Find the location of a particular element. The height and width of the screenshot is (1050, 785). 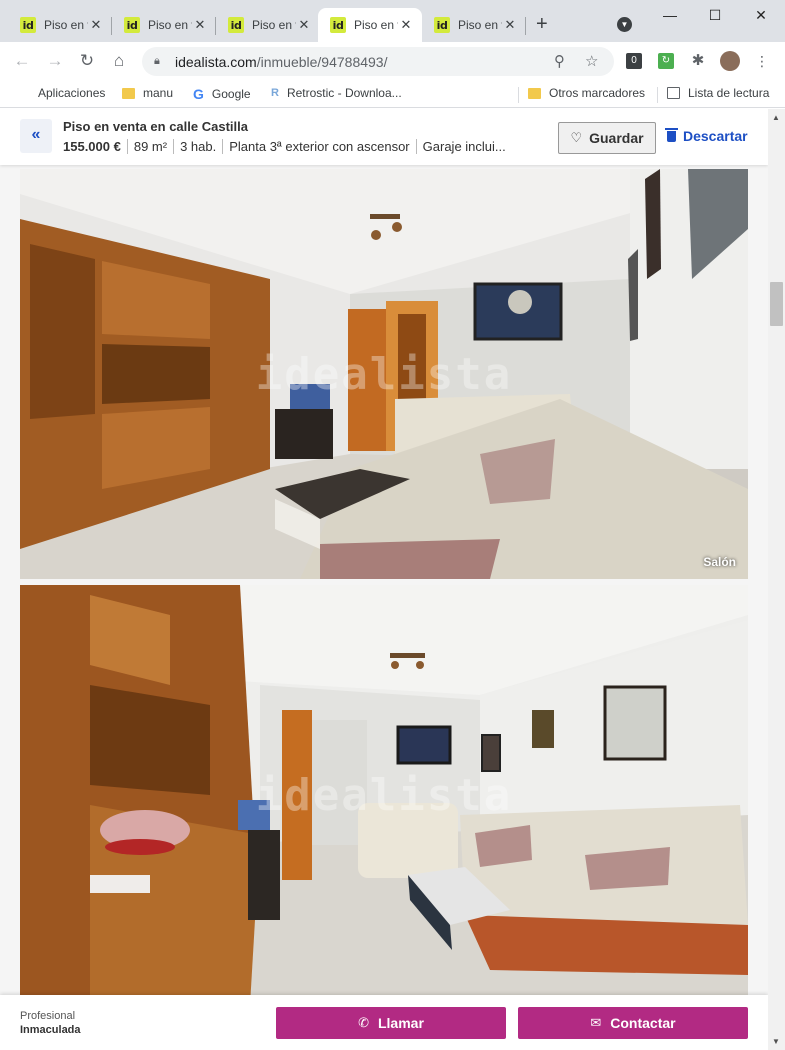

minimize-window-icon: — is located at coordinates (670, 15).